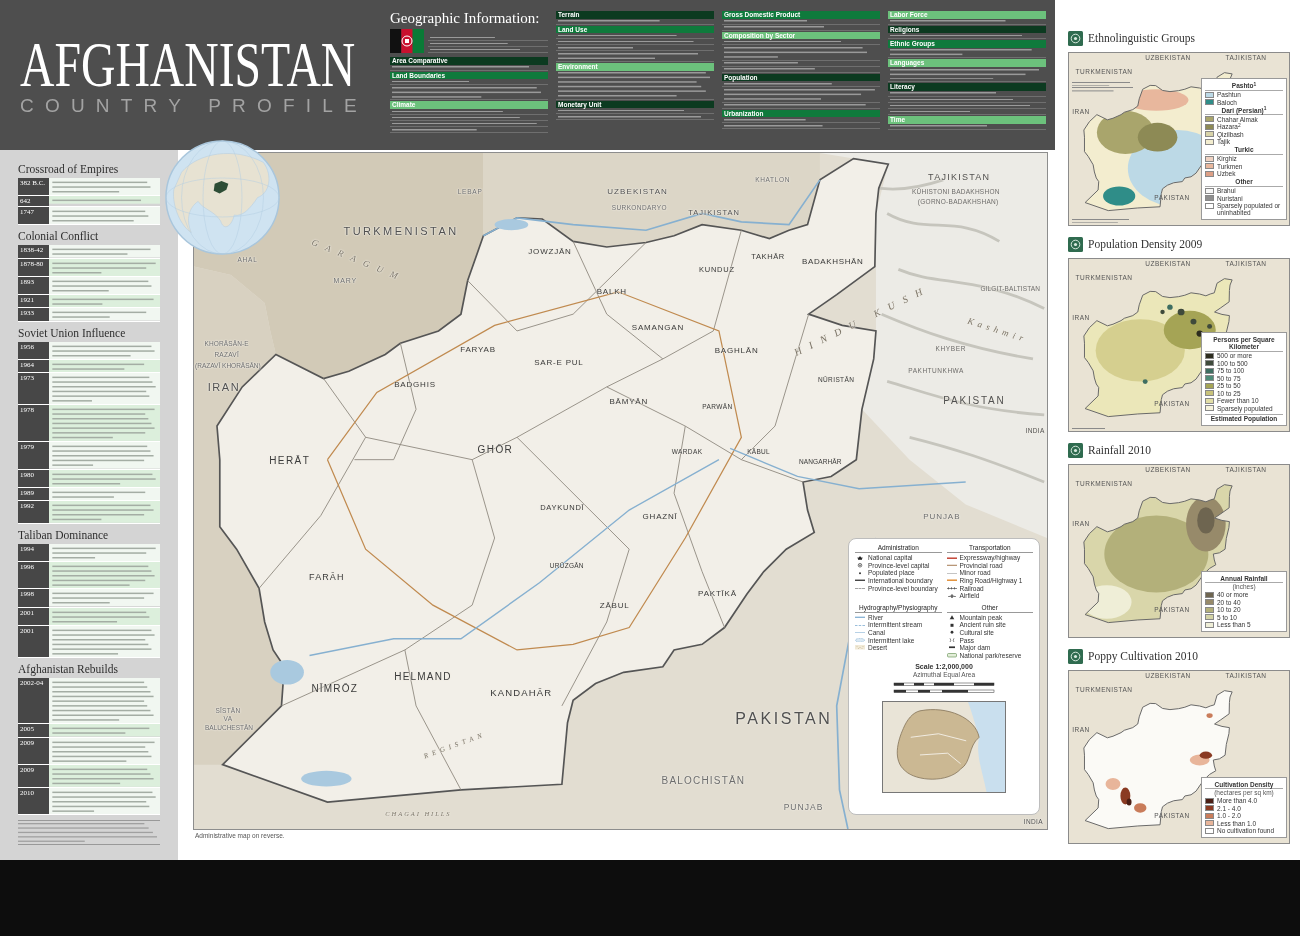  Describe the element at coordinates (703, 781) in the screenshot. I see `region-label: BALOCHISTĀN` at that location.